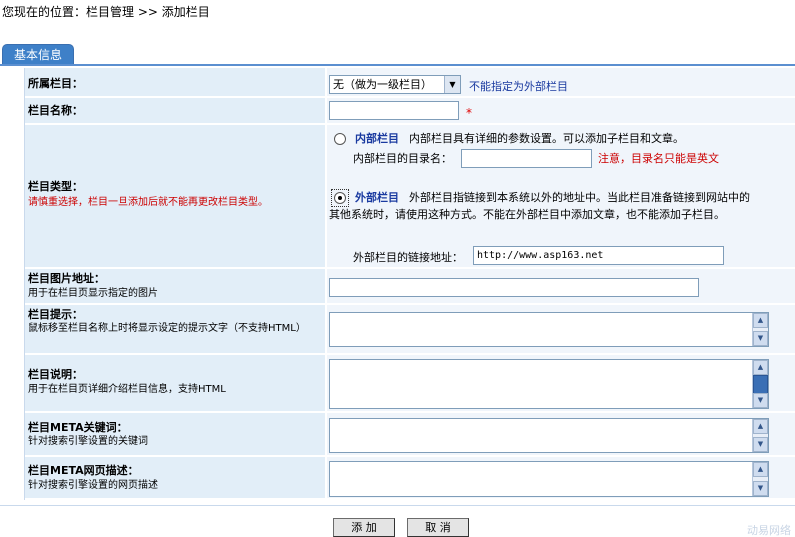  I want to click on tips-textarea: ▲ ▼, so click(549, 329).